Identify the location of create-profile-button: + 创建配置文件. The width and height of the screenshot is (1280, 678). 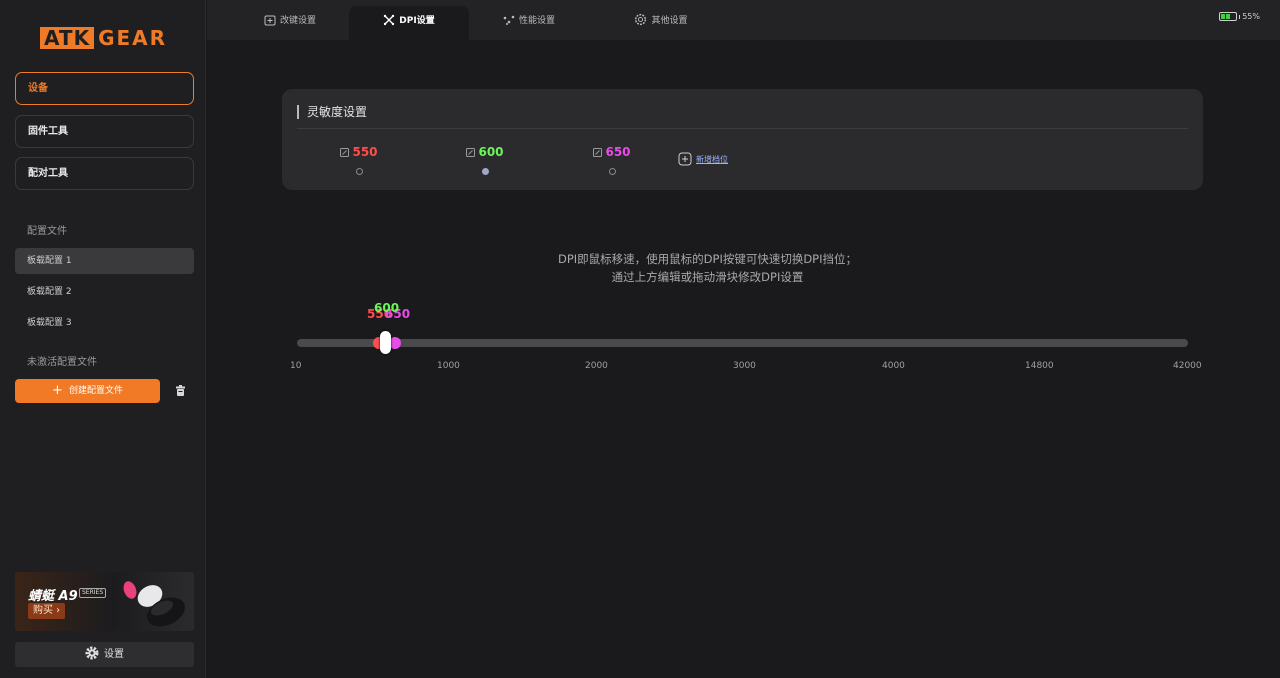
(87, 391).